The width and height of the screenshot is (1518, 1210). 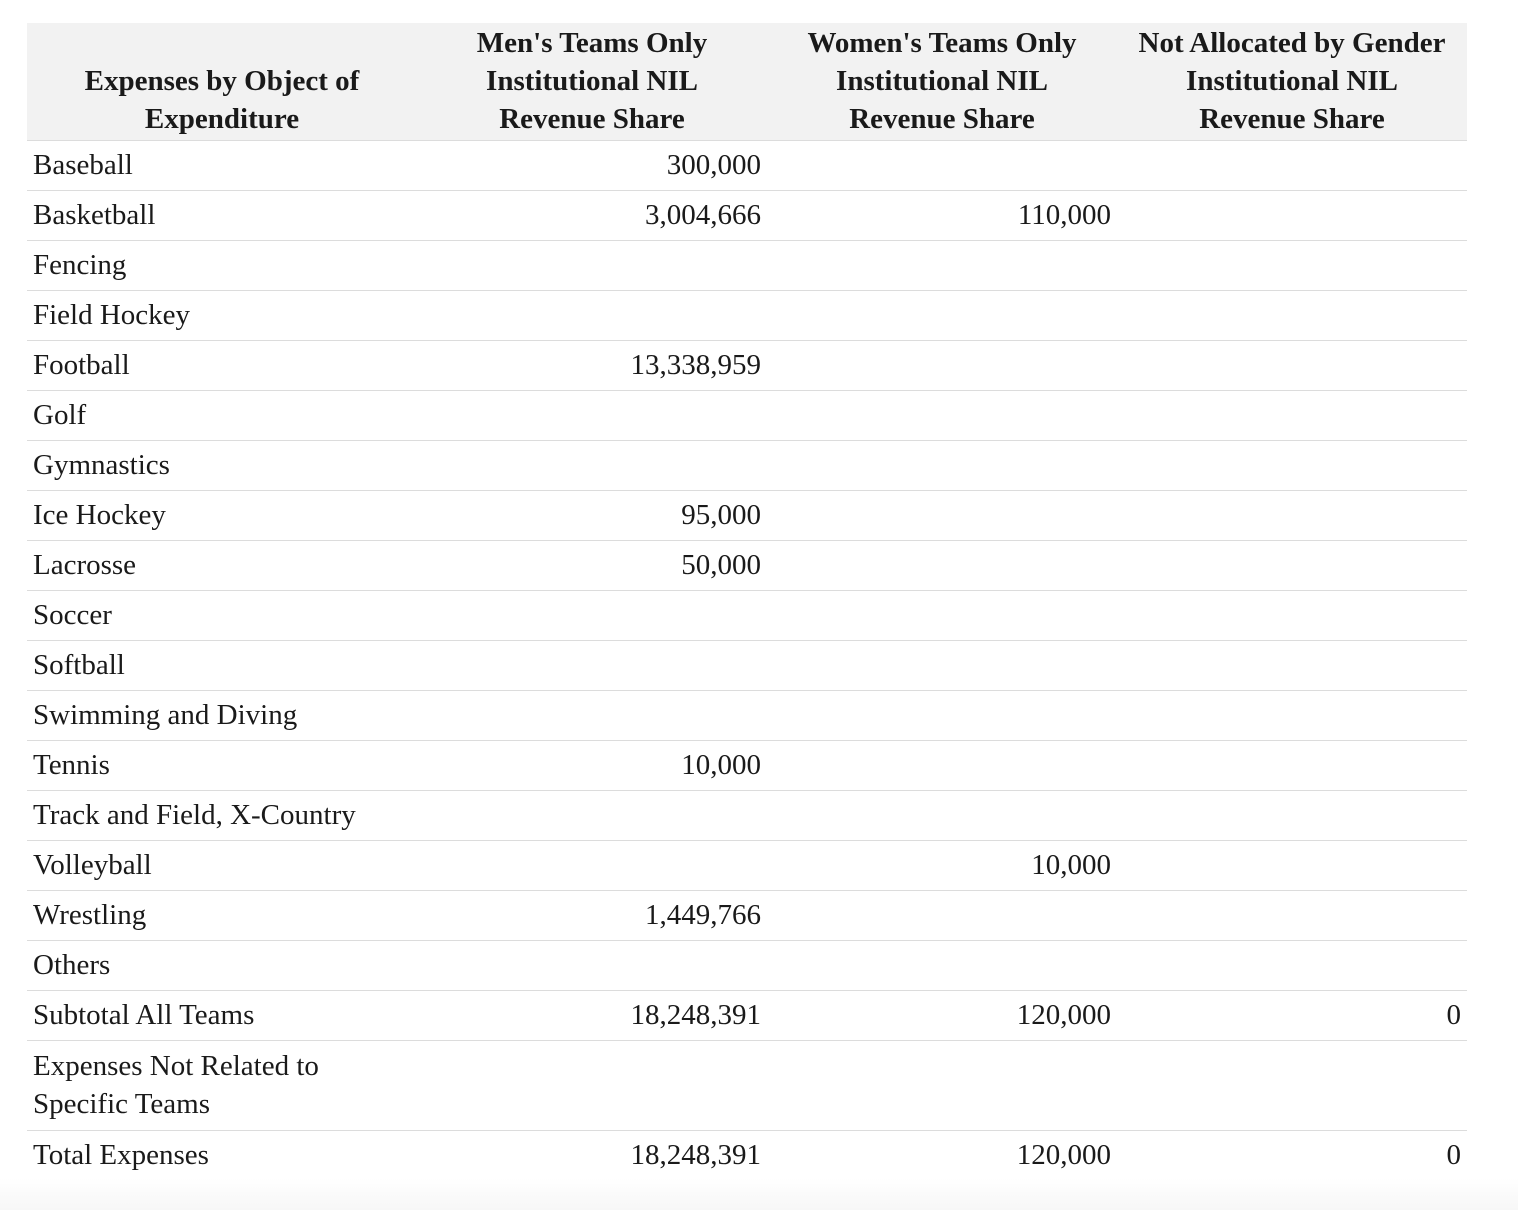 What do you see at coordinates (592, 765) in the screenshot?
I see `mens-value: 10,000` at bounding box center [592, 765].